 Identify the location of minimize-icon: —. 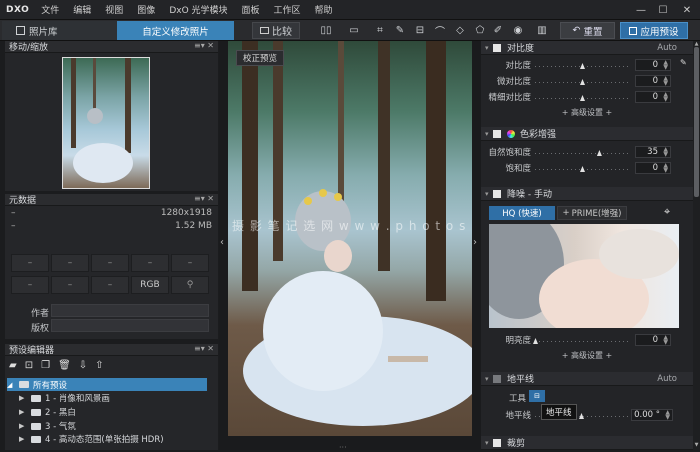
(641, 10).